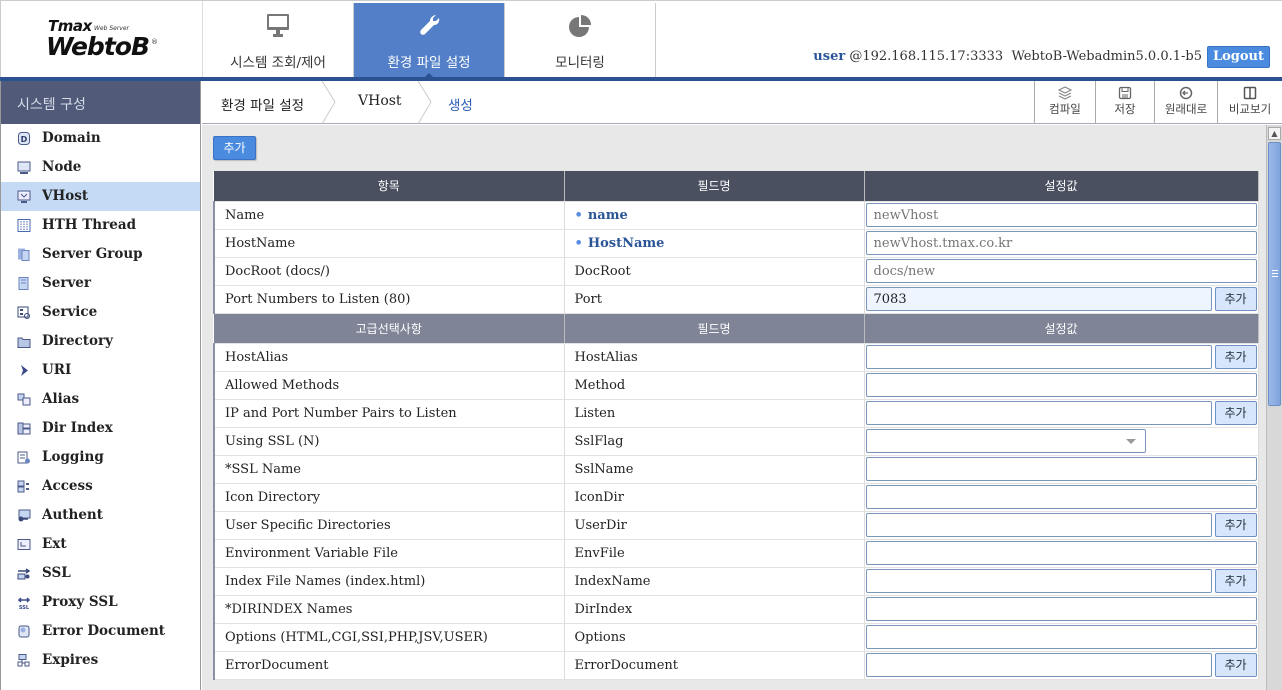 The image size is (1282, 690). What do you see at coordinates (1238, 57) in the screenshot?
I see `logout-button: Logout` at bounding box center [1238, 57].